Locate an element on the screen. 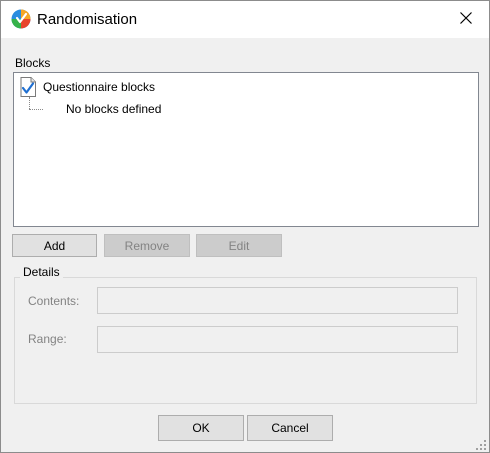 This screenshot has height=453, width=490. range-label: Range: is located at coordinates (47, 339).